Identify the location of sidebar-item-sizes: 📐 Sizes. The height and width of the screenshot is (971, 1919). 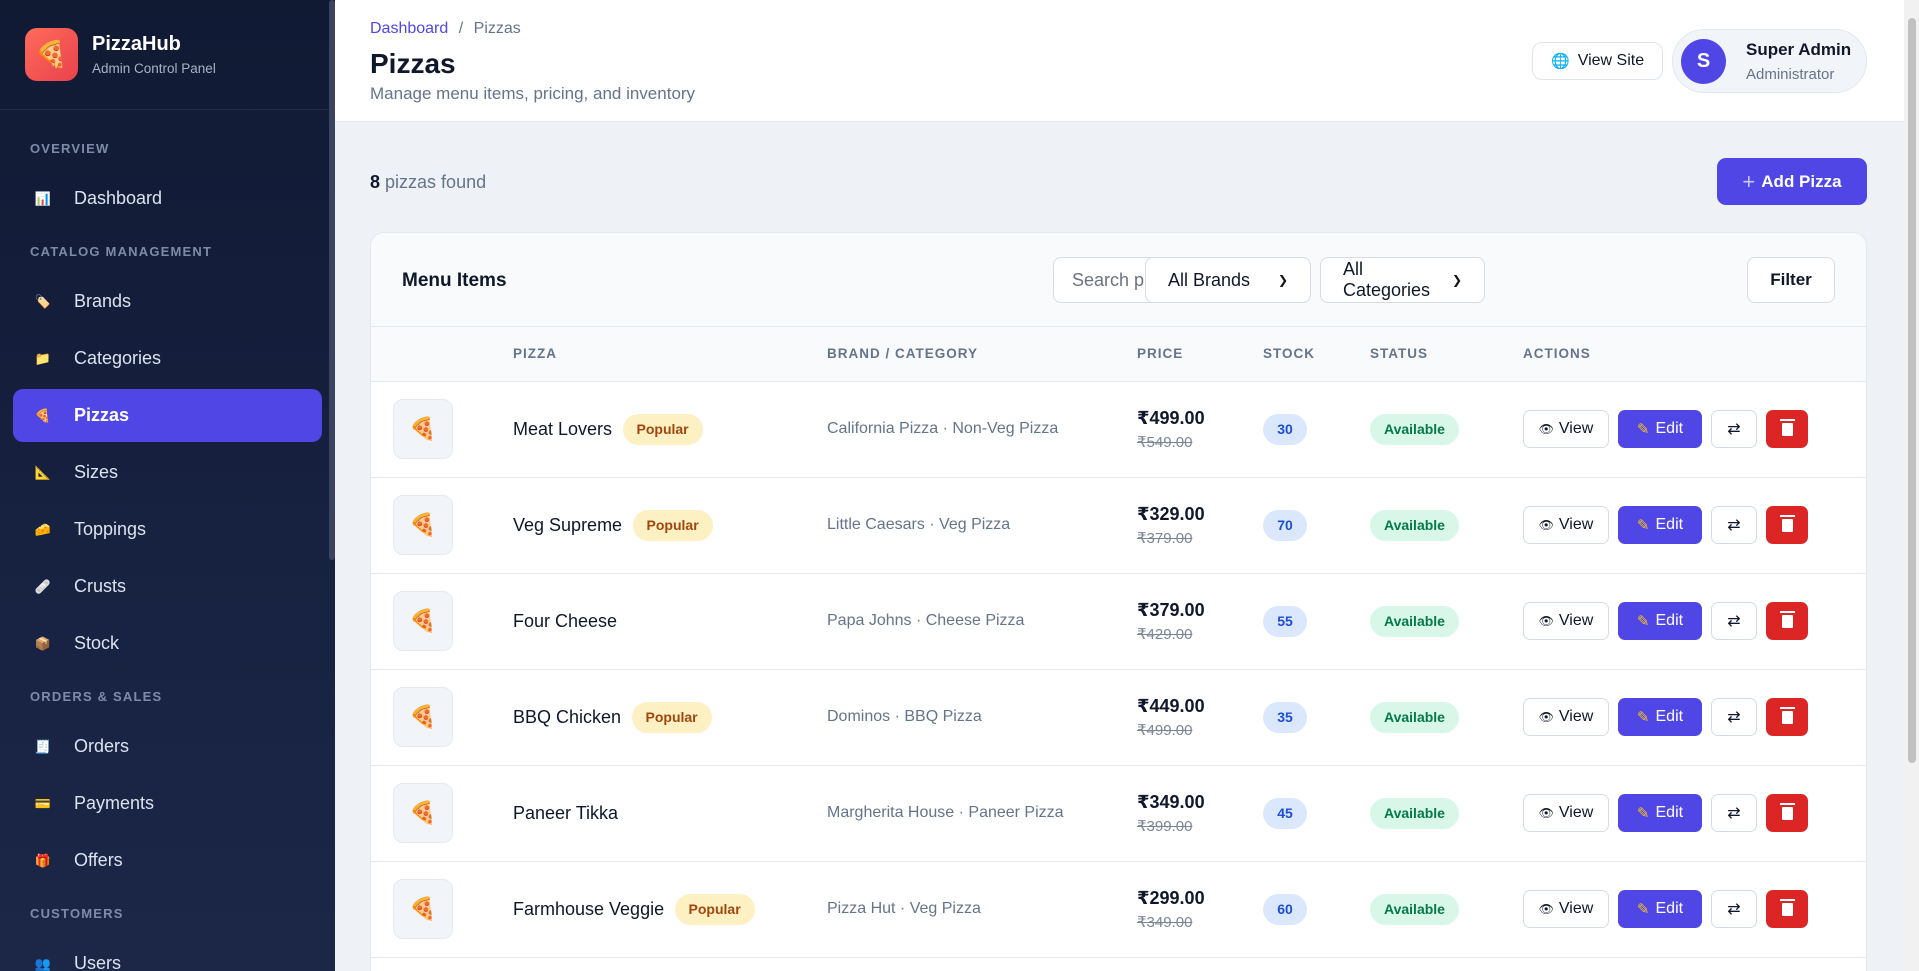
(167, 472).